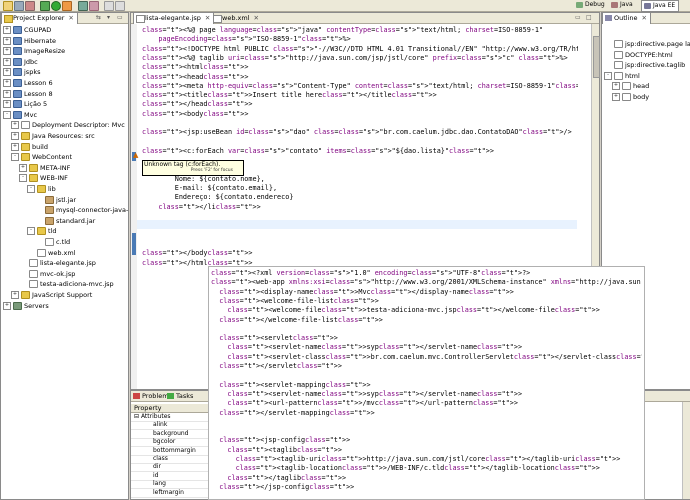 The height and width of the screenshot is (500, 690). I want to click on maximize-icon: □, so click(589, 17).